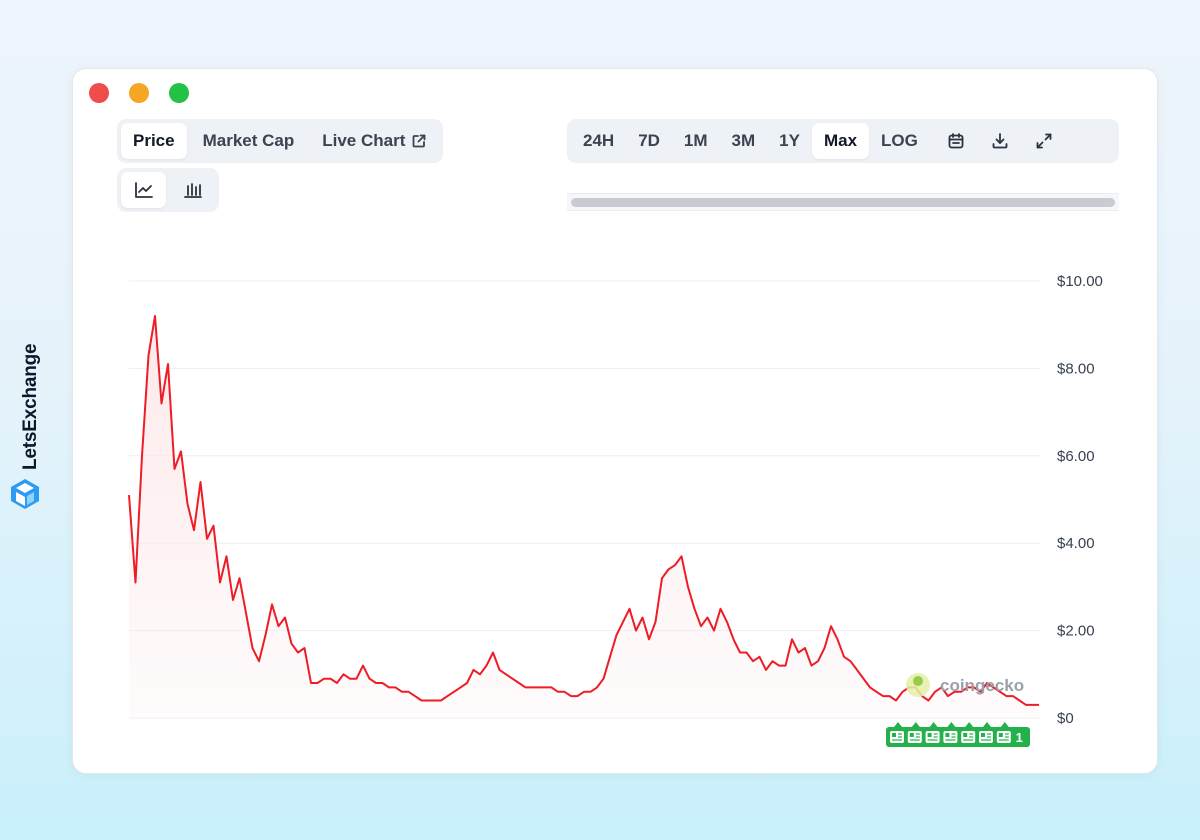  I want to click on y-tick-label: $6.00, so click(1076, 456).